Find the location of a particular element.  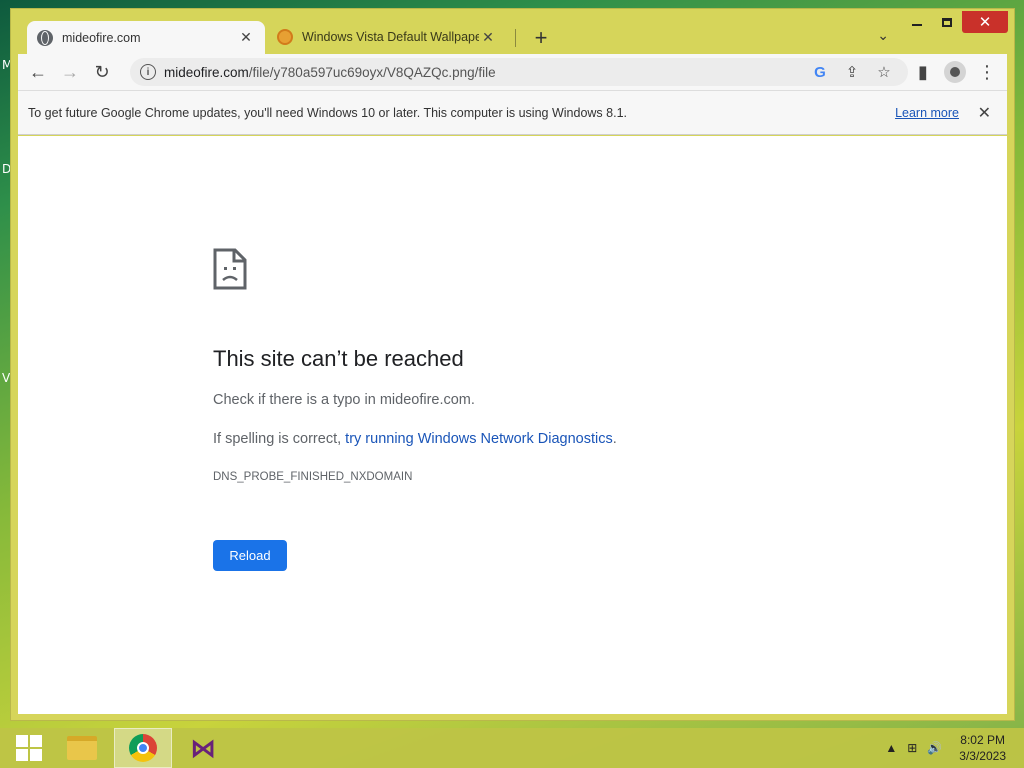

windows-start-icon is located at coordinates (29, 748).